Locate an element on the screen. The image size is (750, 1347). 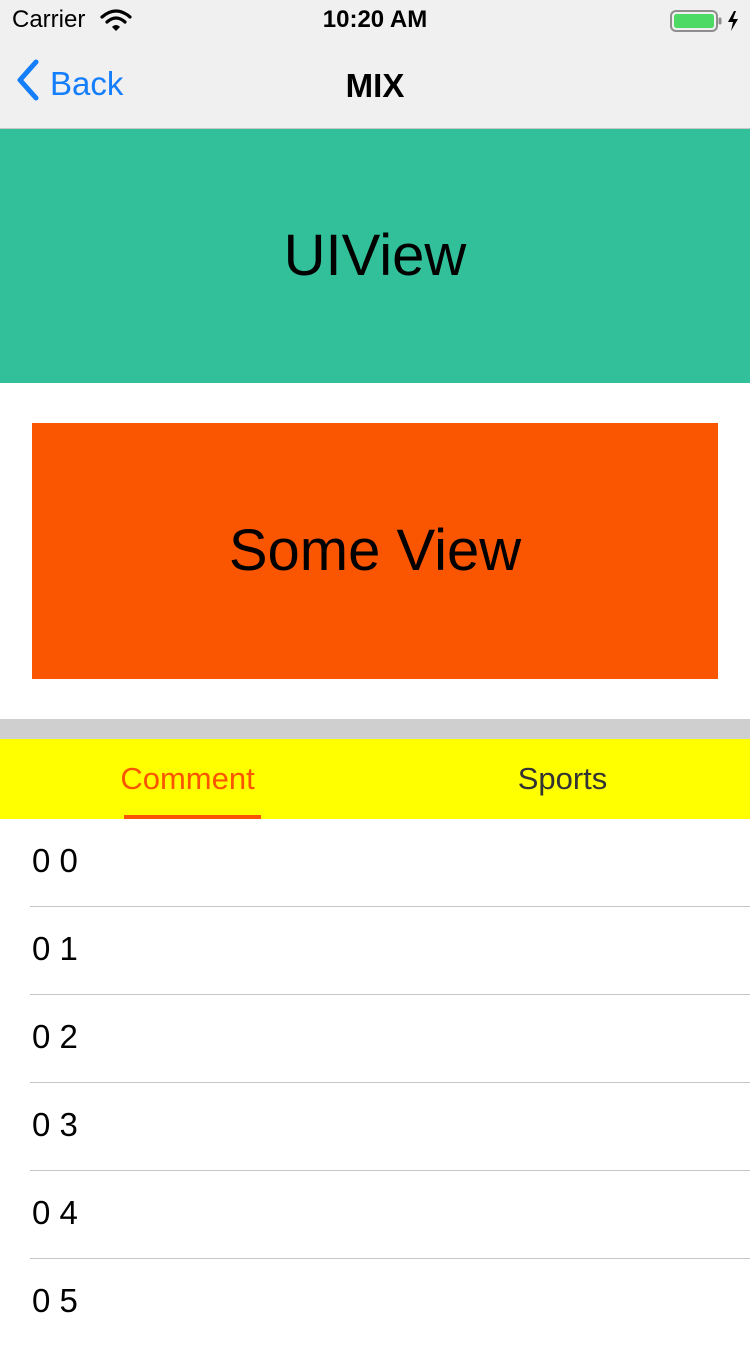
tab-comment: Comment is located at coordinates (187, 779).